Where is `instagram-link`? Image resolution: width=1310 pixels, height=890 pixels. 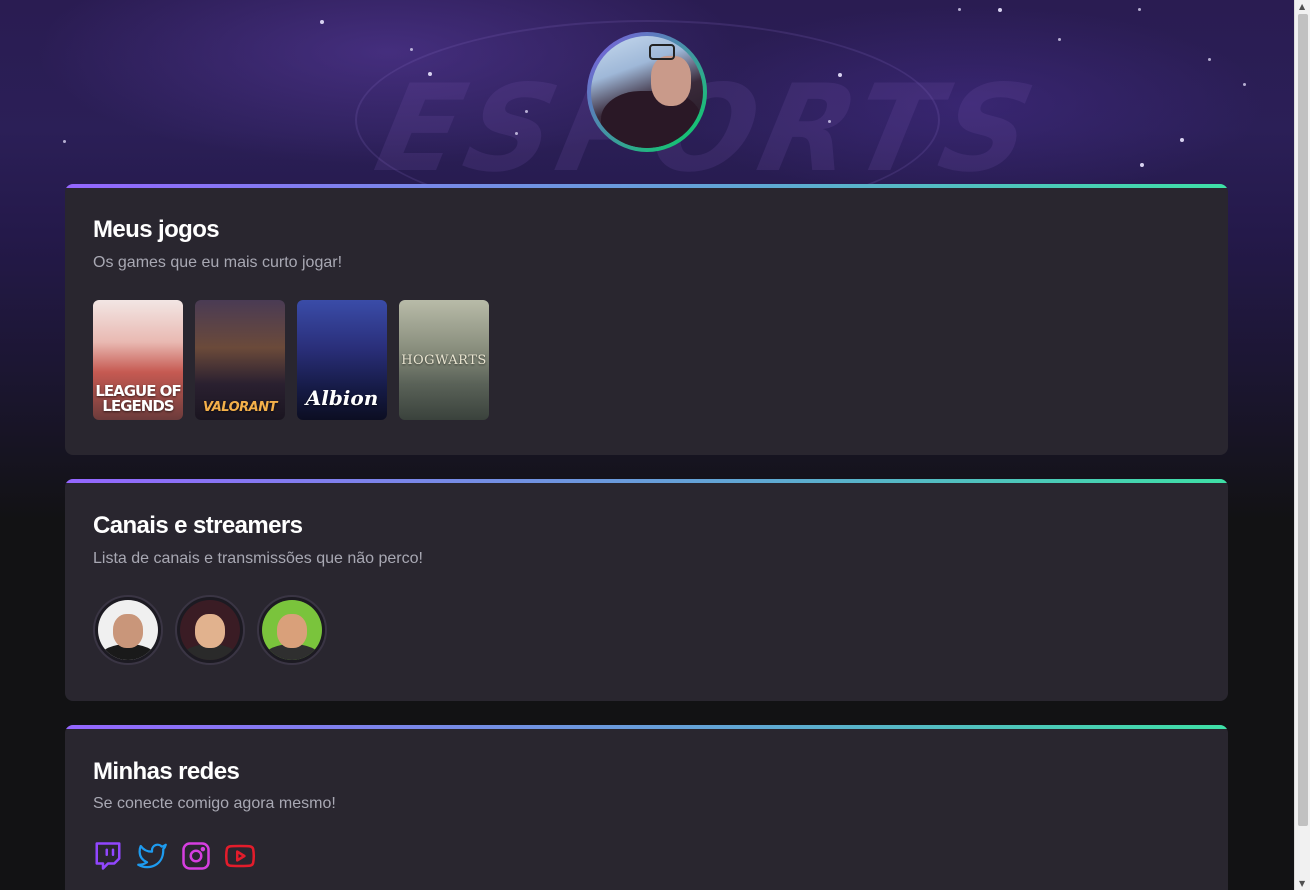
instagram-link is located at coordinates (196, 856).